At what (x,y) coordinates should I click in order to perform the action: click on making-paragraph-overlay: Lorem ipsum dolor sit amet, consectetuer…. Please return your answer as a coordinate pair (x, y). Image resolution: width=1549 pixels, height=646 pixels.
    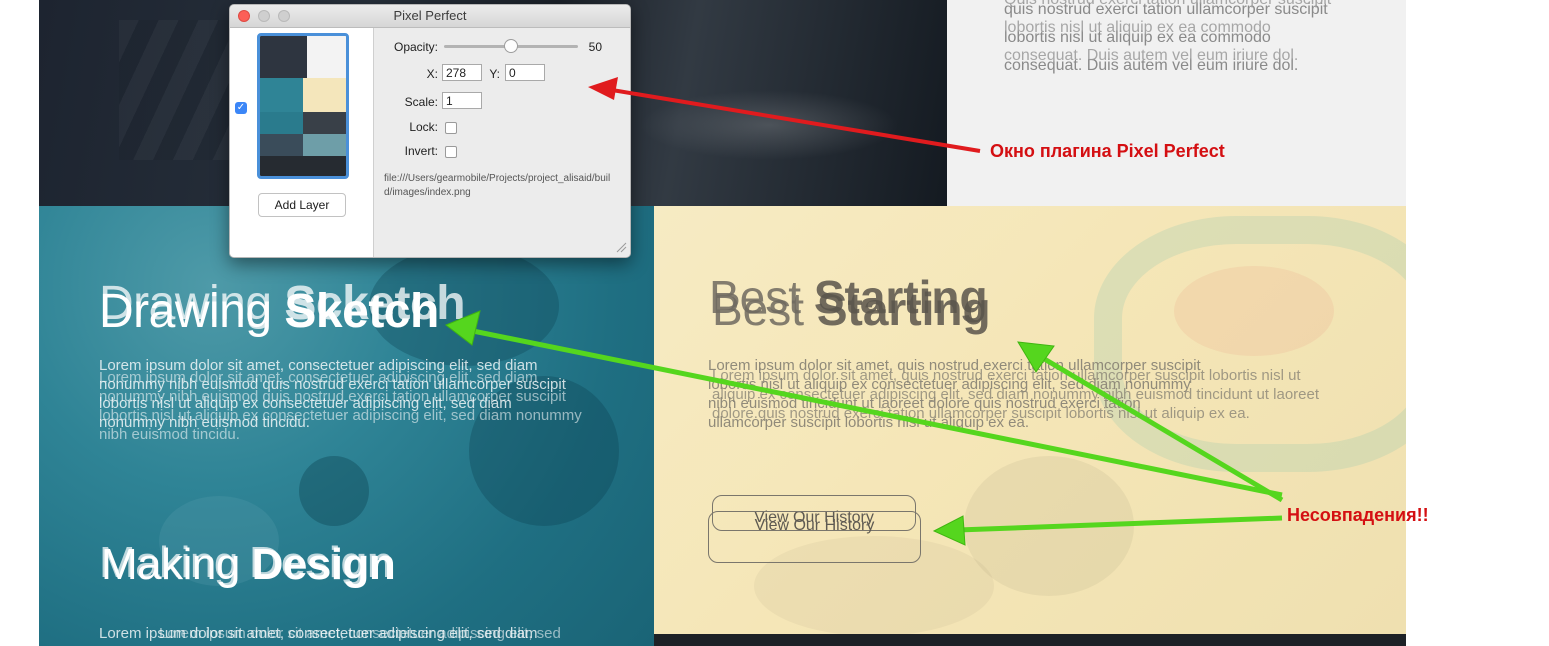
    Looking at the image, I should click on (360, 633).